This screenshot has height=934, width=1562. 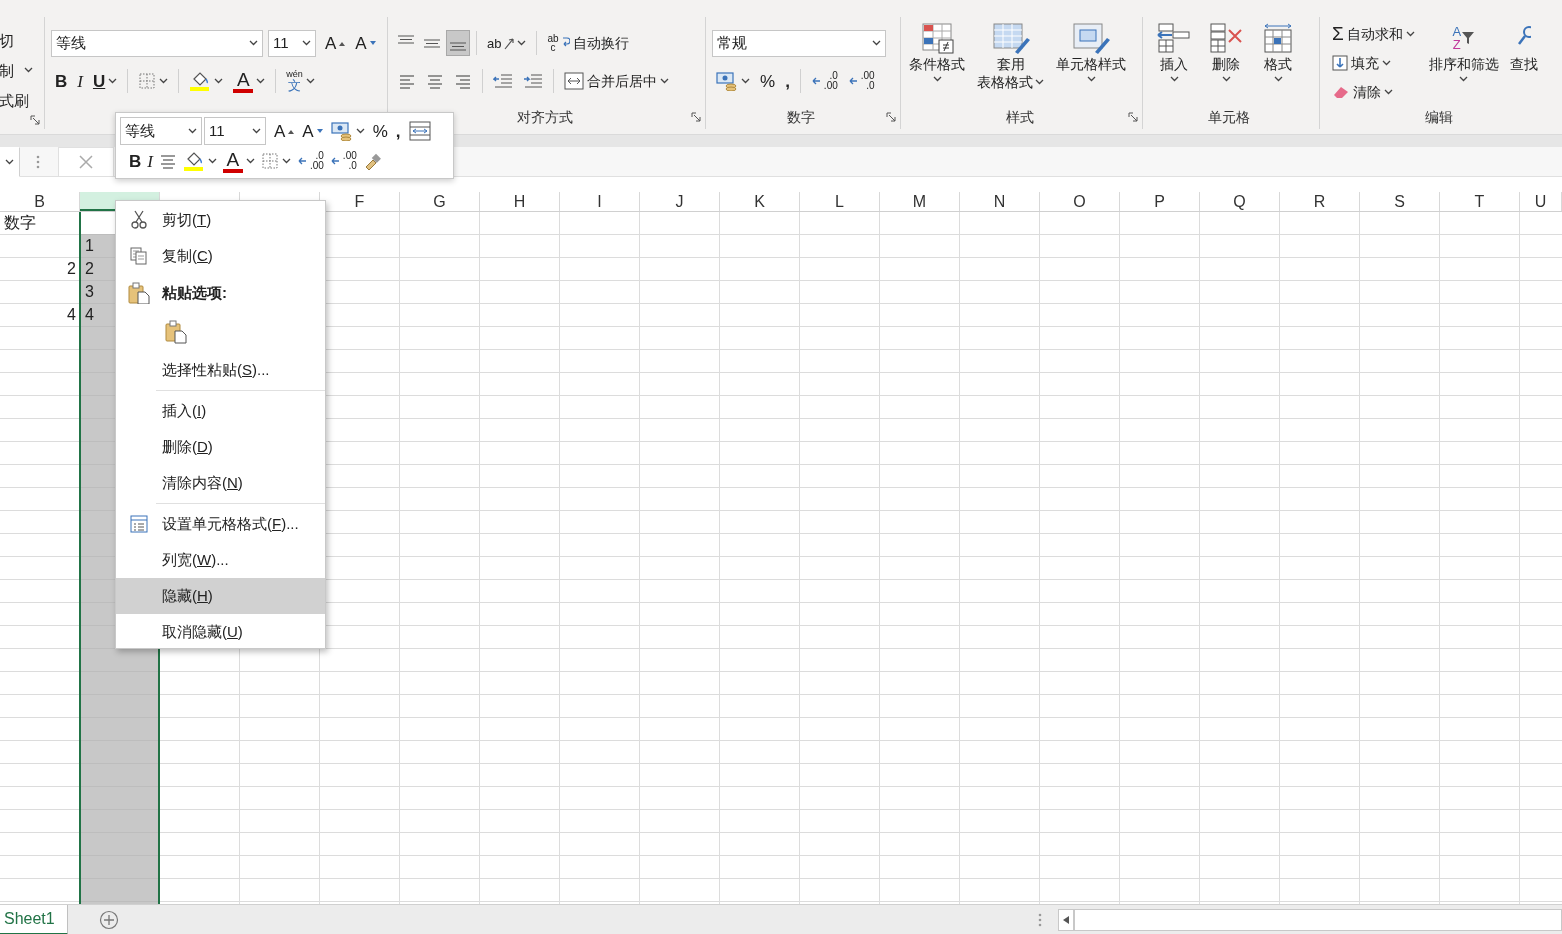 I want to click on style-button: 条件格式, so click(x=937, y=61).